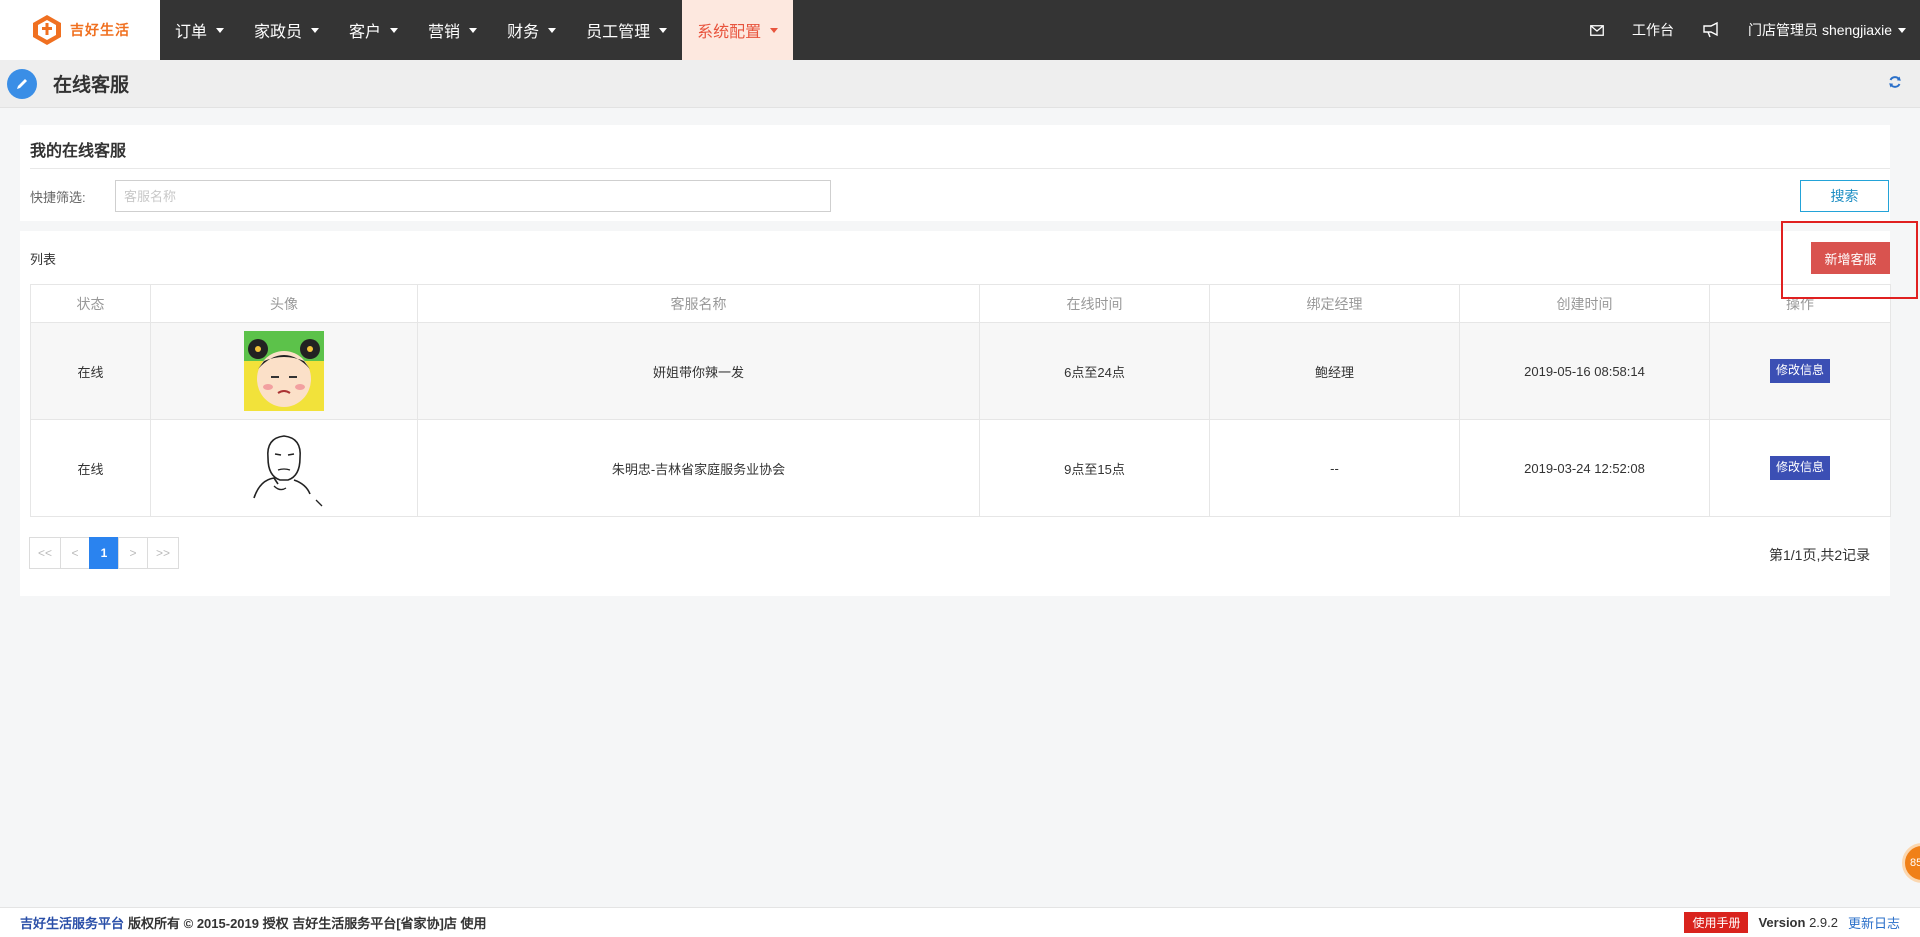  What do you see at coordinates (91, 85) in the screenshot?
I see `page-title: 在线客服` at bounding box center [91, 85].